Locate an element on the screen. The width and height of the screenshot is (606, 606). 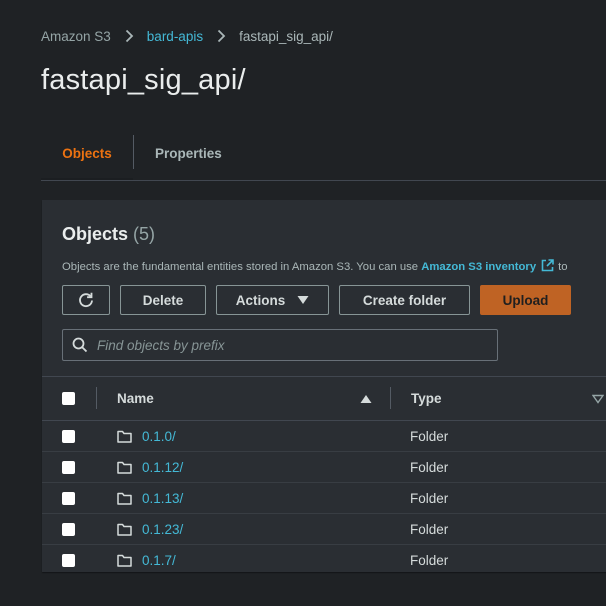
select-all-cell is located at coordinates (68, 398).